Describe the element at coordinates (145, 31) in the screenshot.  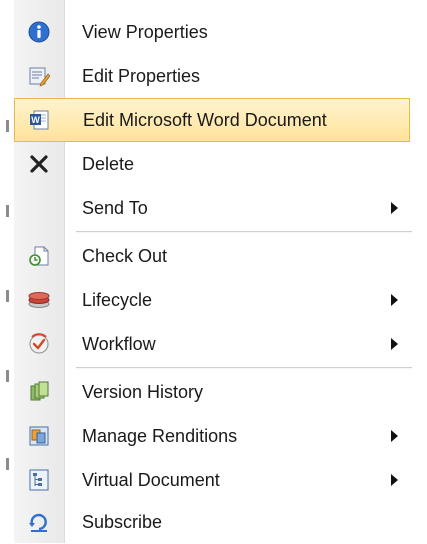
I see `menu-item-label: View Properties` at that location.